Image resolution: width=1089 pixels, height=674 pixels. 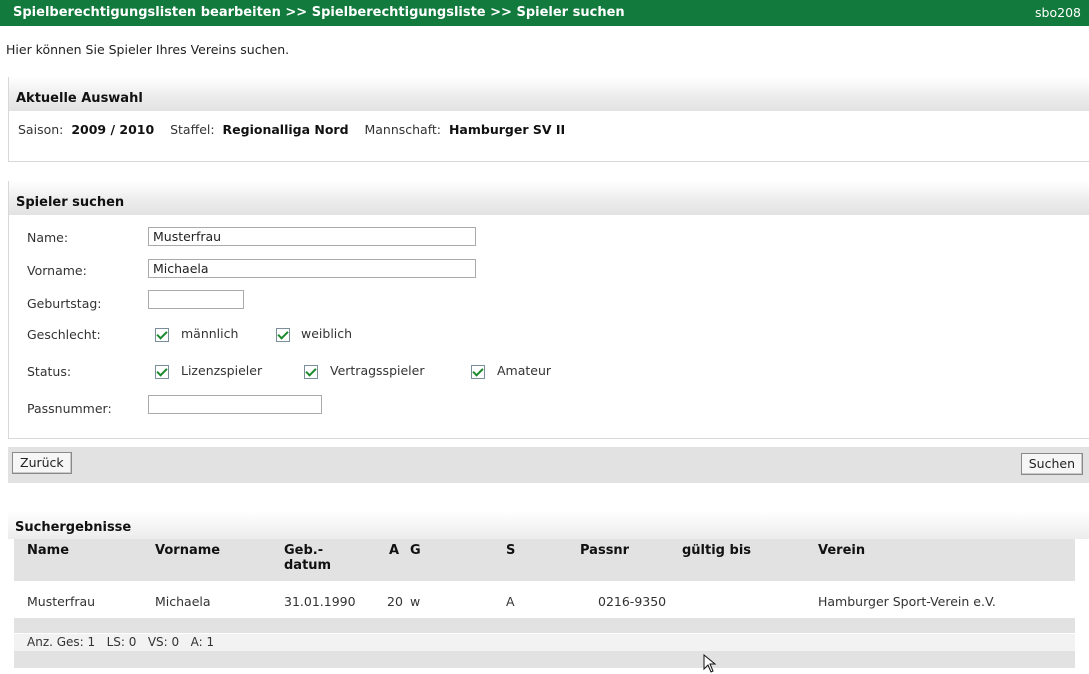 What do you see at coordinates (311, 372) in the screenshot?
I see `checkbox-vertragsspieler` at bounding box center [311, 372].